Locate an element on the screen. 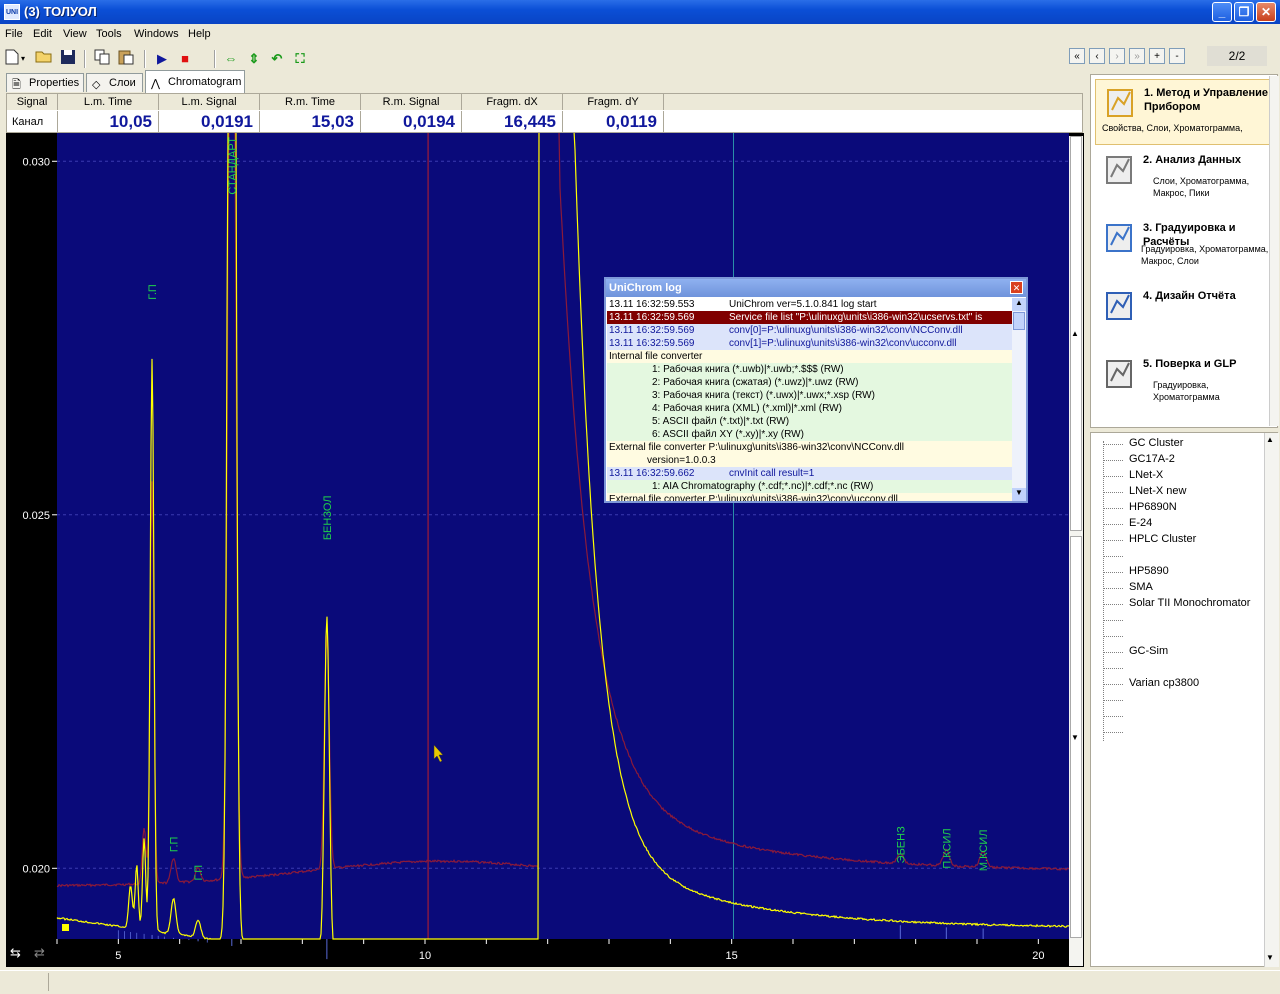 This screenshot has width=1280, height=994. tree-item: GC-Sim is located at coordinates (1148, 651).